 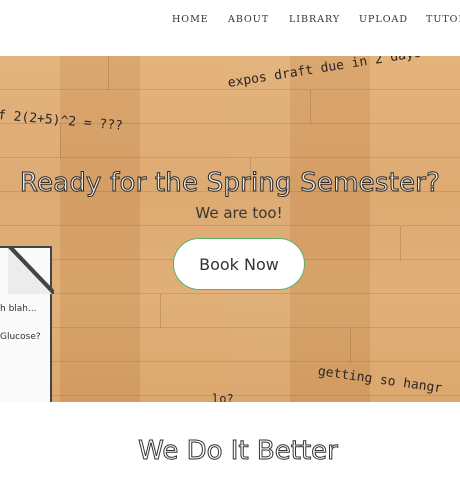 I want to click on nav-item-tutor: TUTOR, so click(x=443, y=19).